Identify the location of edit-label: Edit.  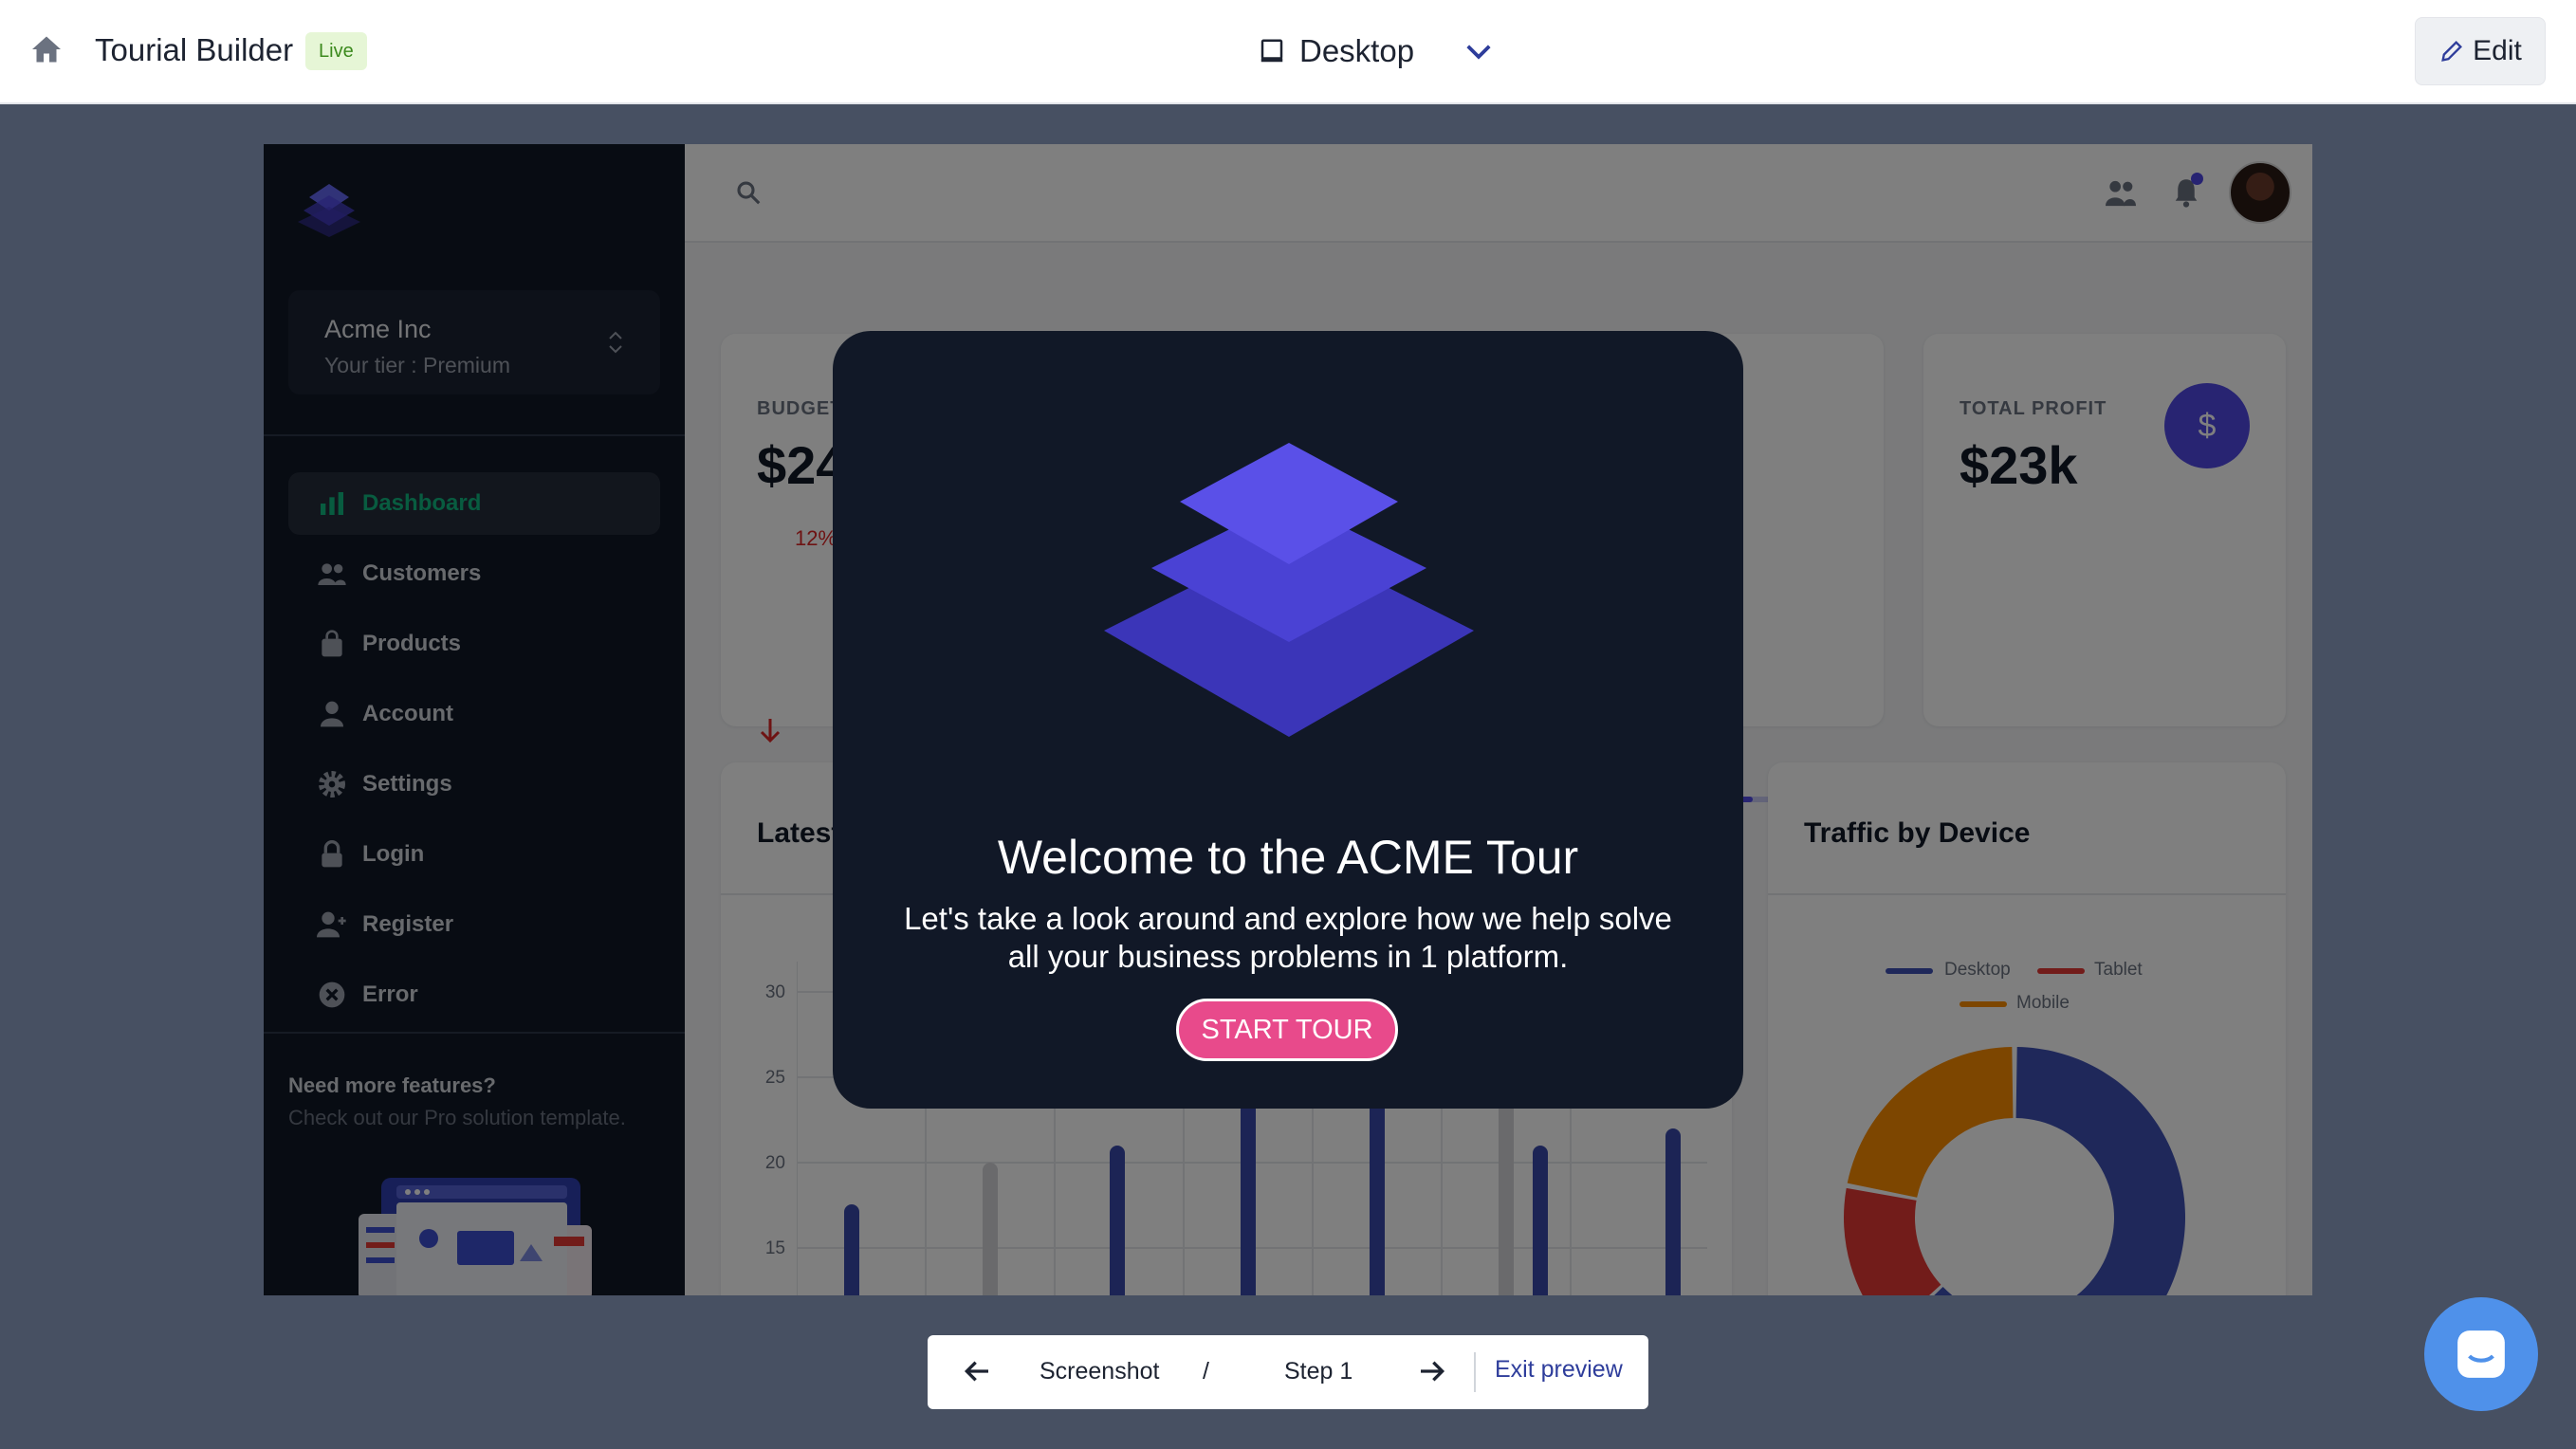
(2497, 50).